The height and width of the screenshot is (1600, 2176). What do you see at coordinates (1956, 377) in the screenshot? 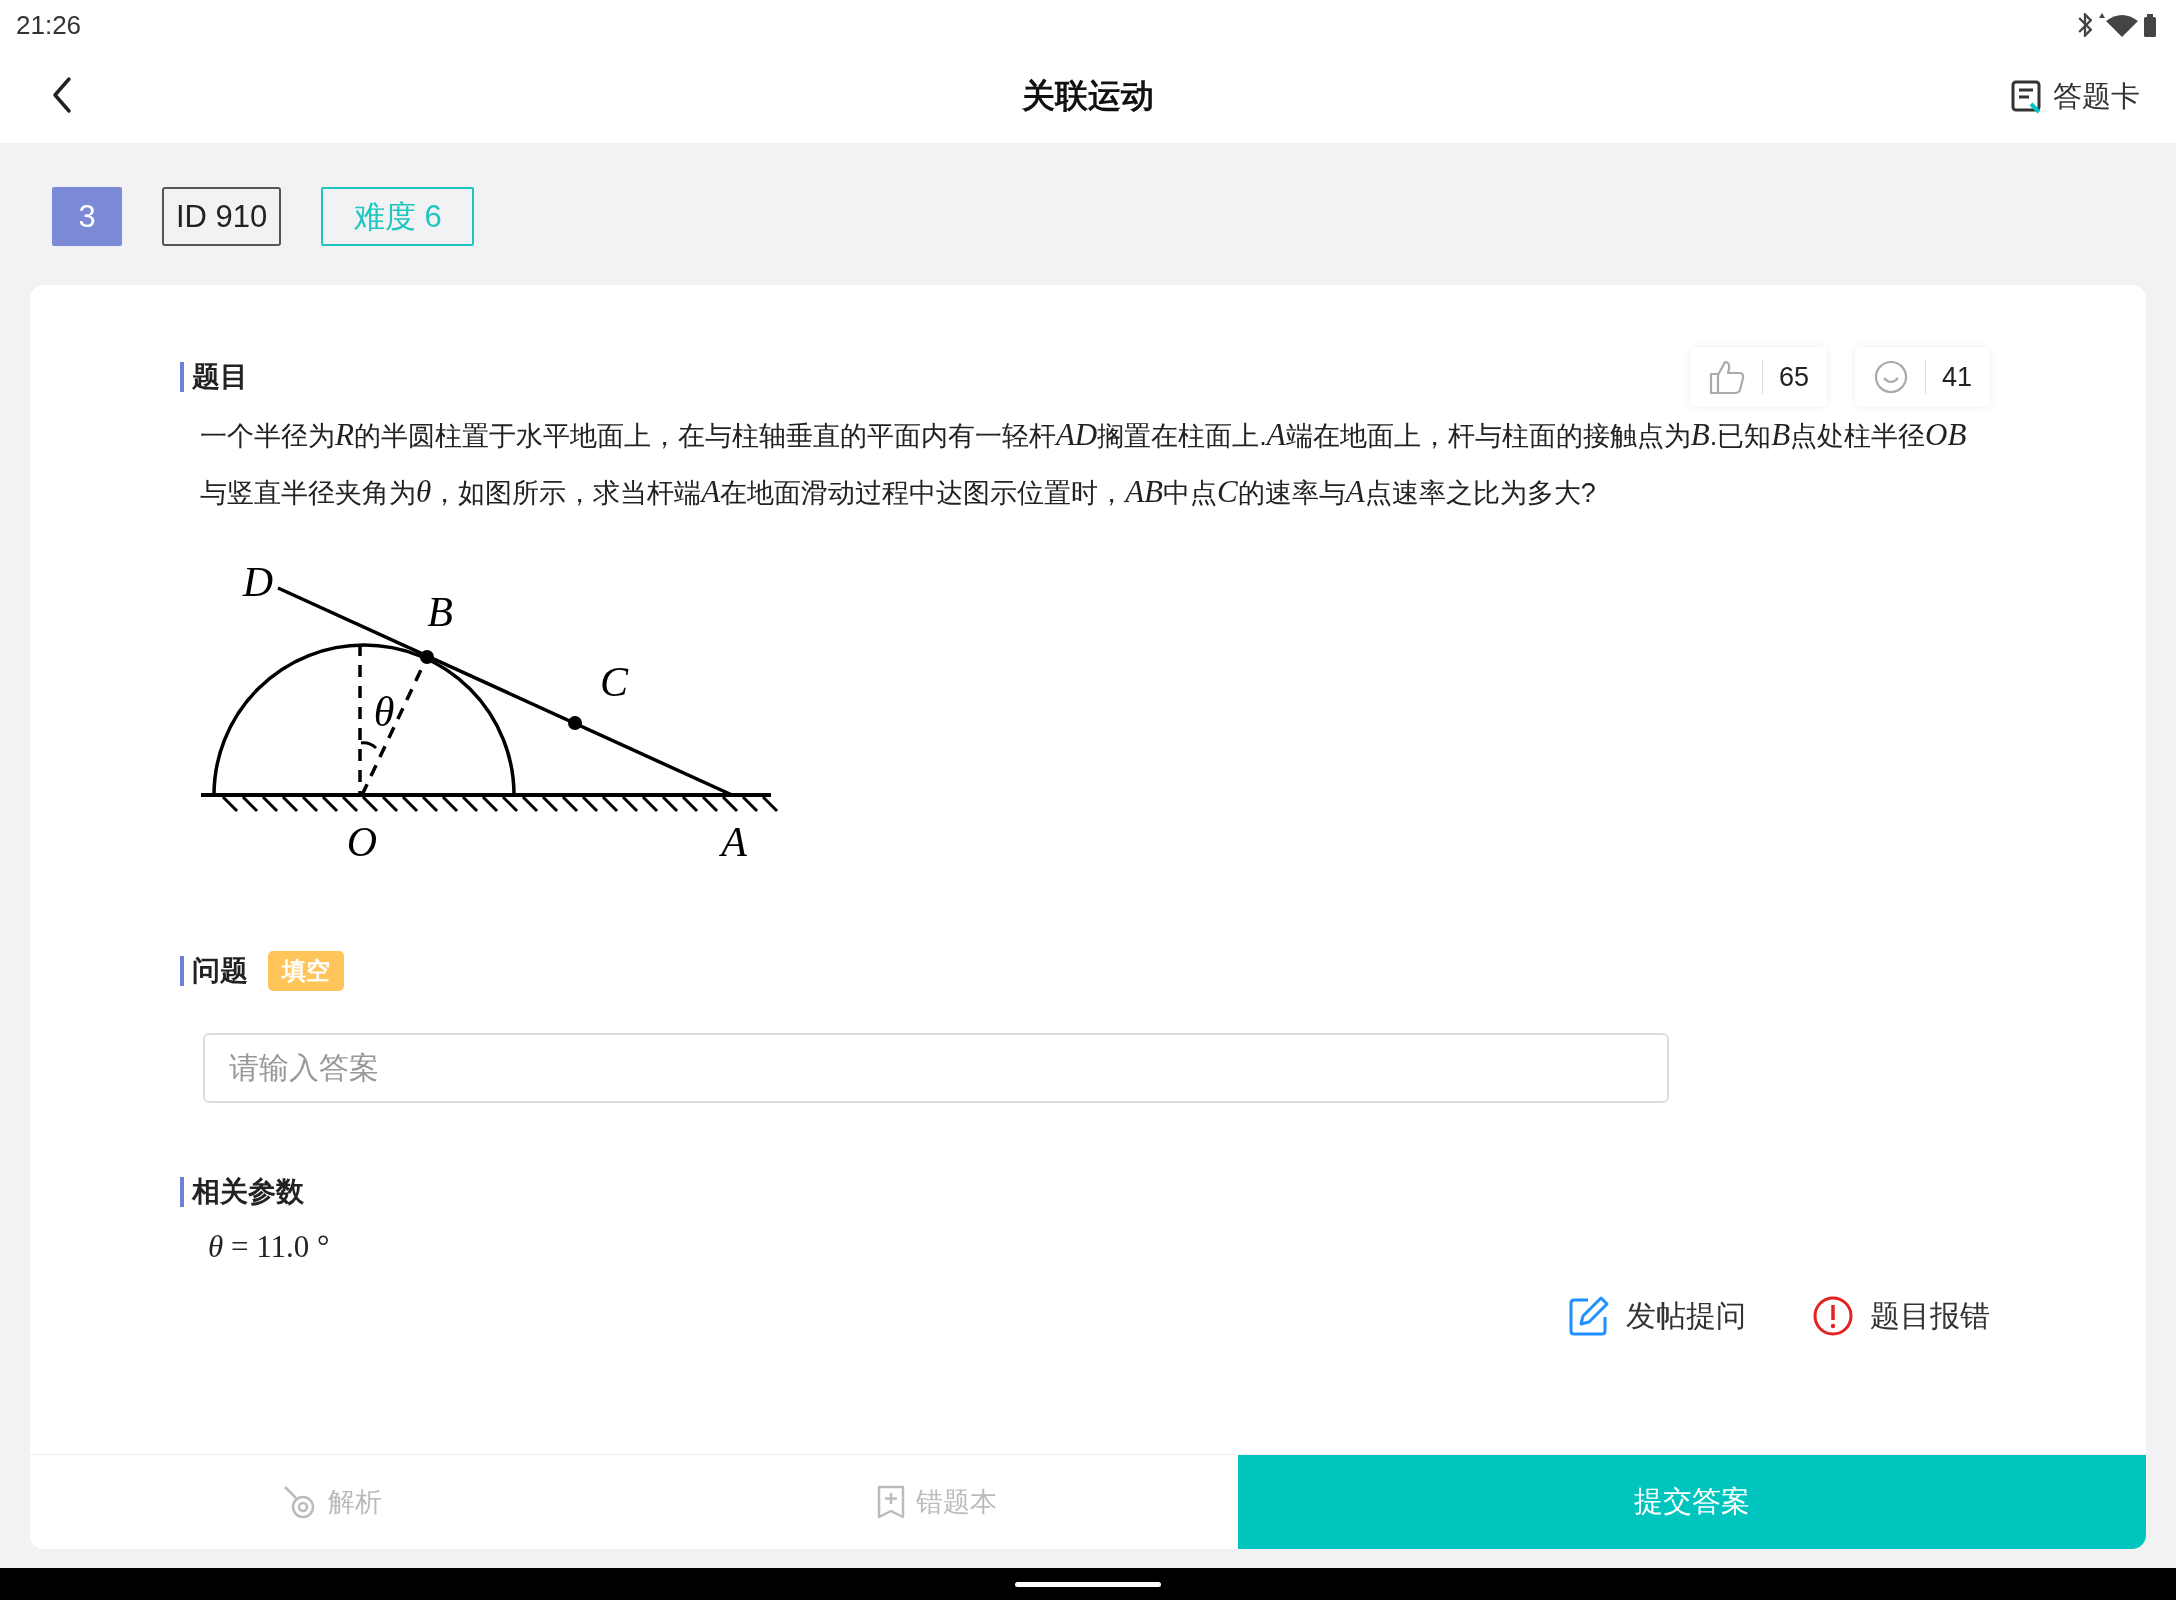
I see `reaction-count: 41` at bounding box center [1956, 377].